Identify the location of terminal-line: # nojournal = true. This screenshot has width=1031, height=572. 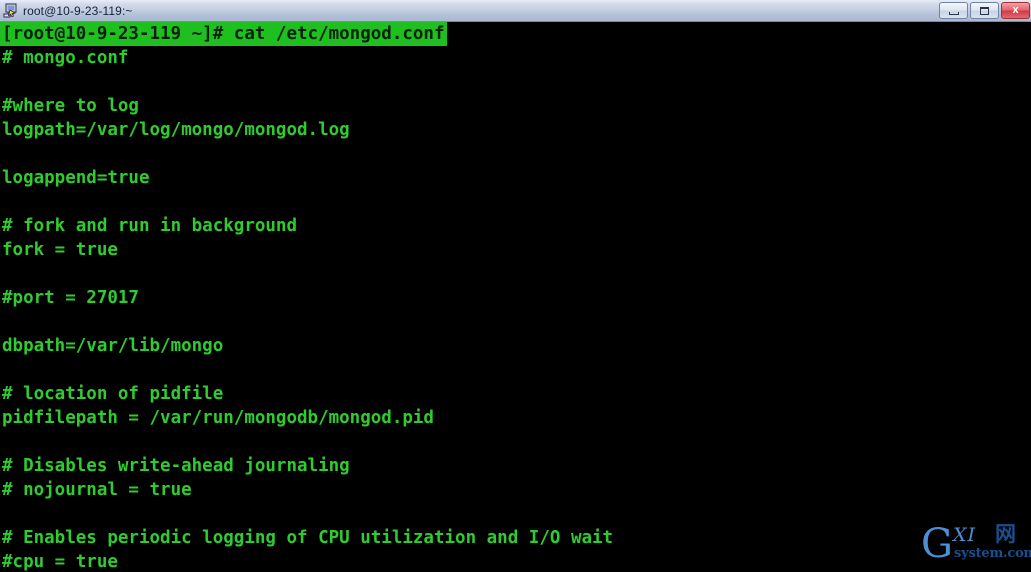
(97, 490).